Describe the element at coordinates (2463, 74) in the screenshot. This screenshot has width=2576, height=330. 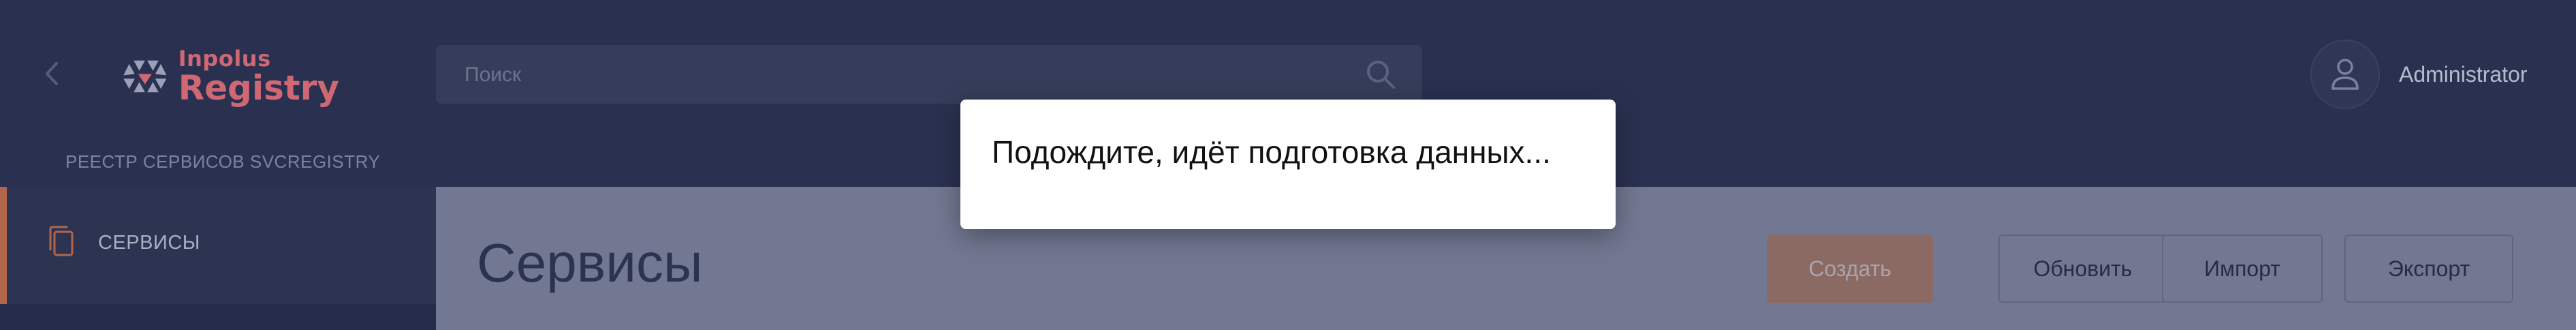
I see `user-name: Administrator` at that location.